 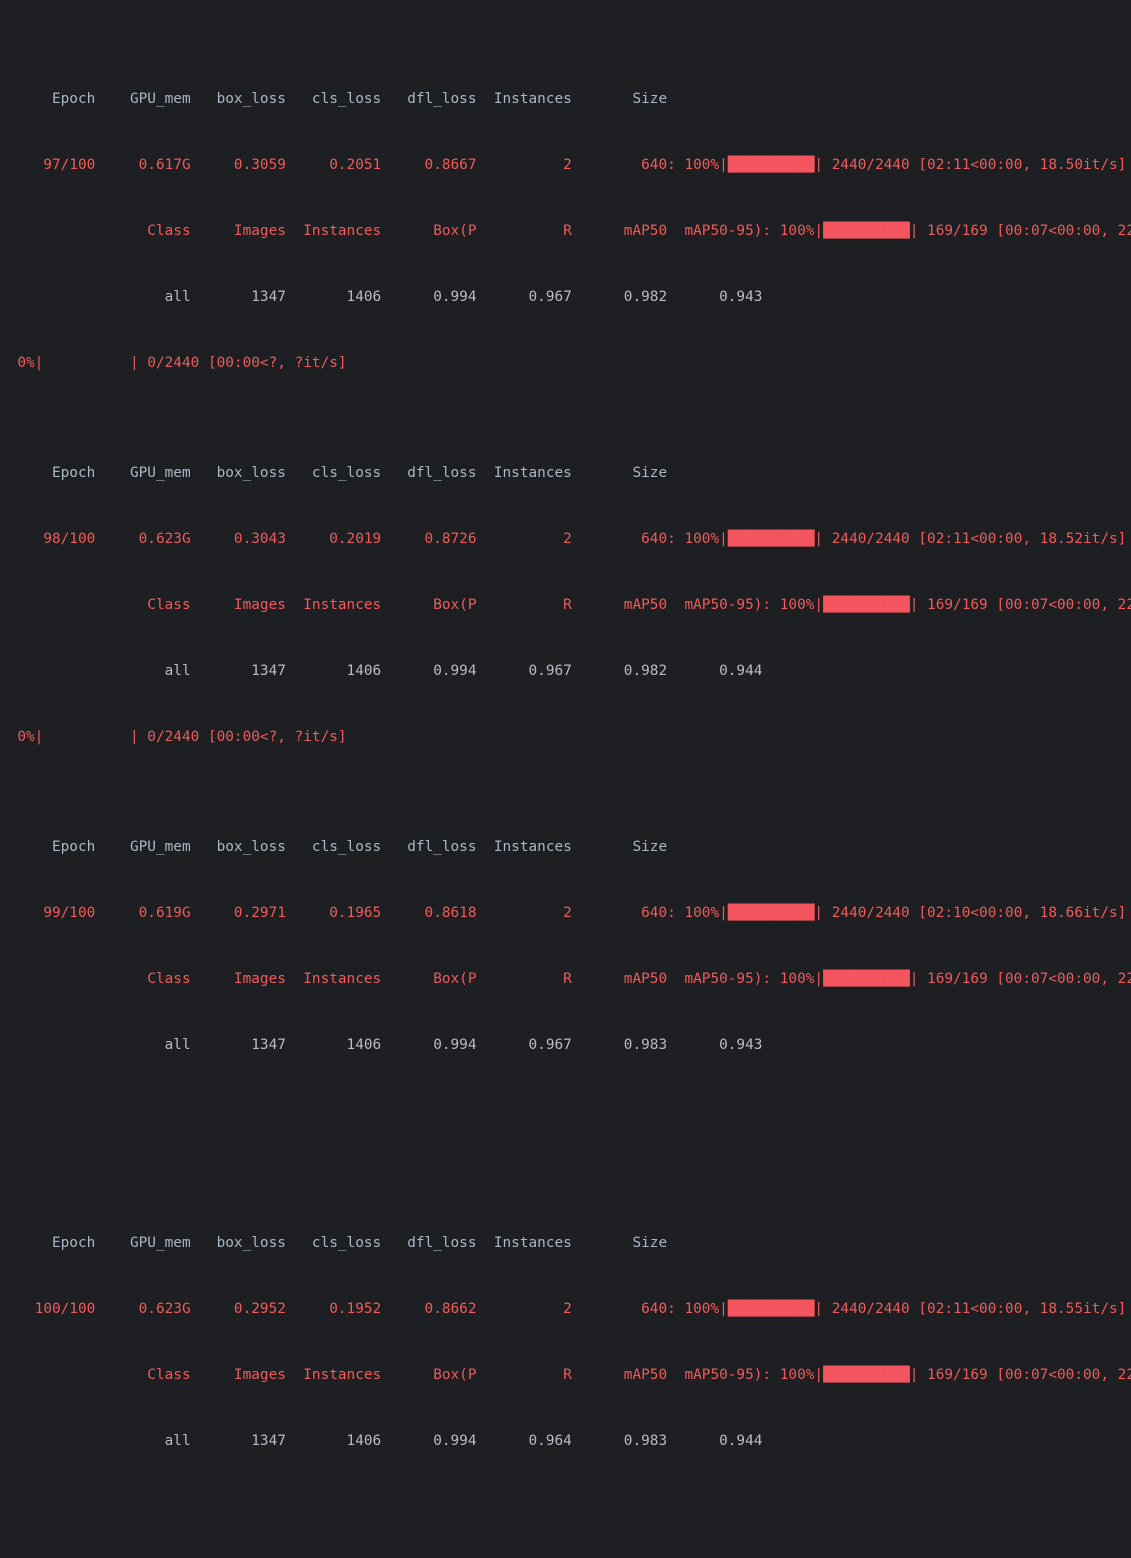 What do you see at coordinates (381, 671) in the screenshot?
I see `val-all-row: all 1347 1406 0.994 0.967 0.982 0.944` at bounding box center [381, 671].